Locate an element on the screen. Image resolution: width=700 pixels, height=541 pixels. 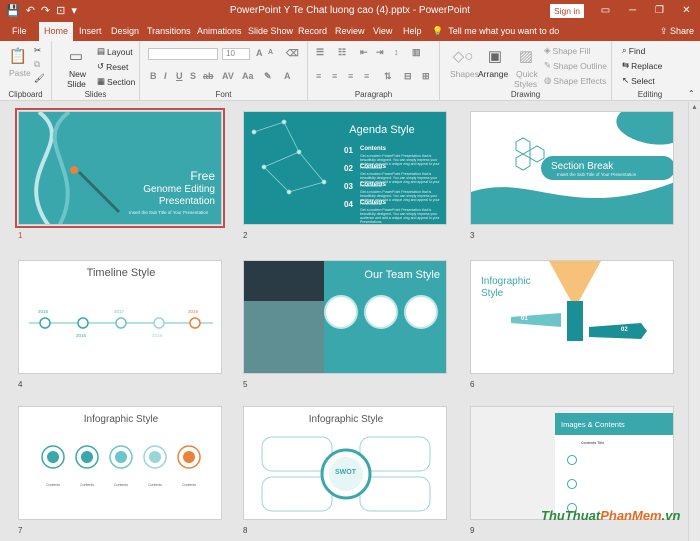
bullets-icon: ☰ is located at coordinates (320, 52).